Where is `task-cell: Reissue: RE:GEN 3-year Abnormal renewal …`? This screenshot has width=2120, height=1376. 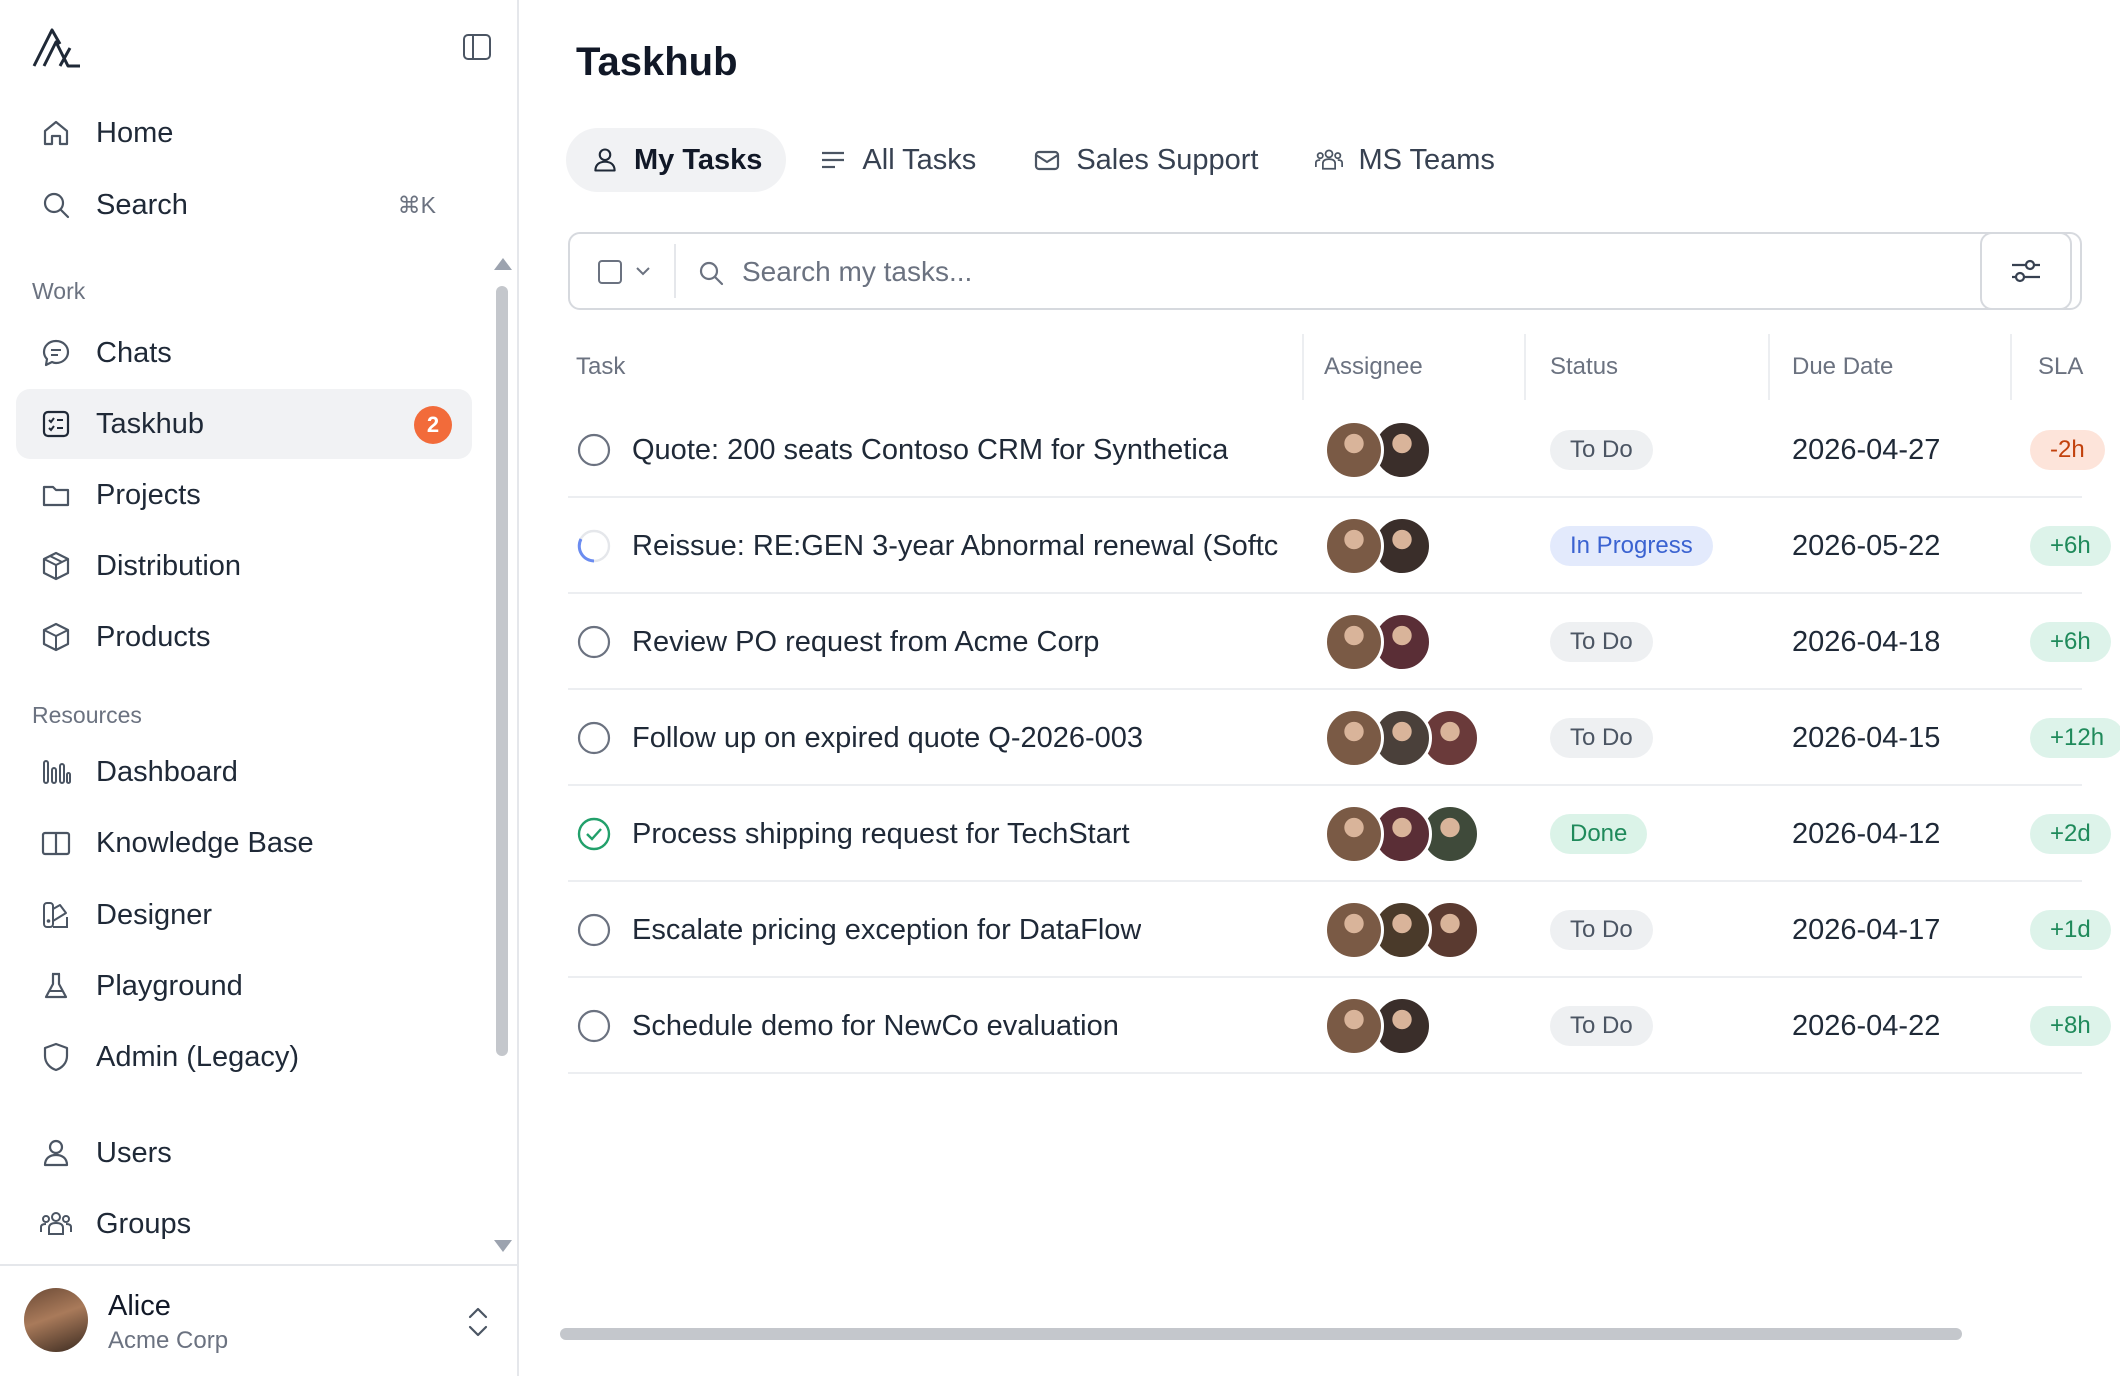
task-cell: Reissue: RE:GEN 3-year Abnormal renewal … is located at coordinates (964, 546).